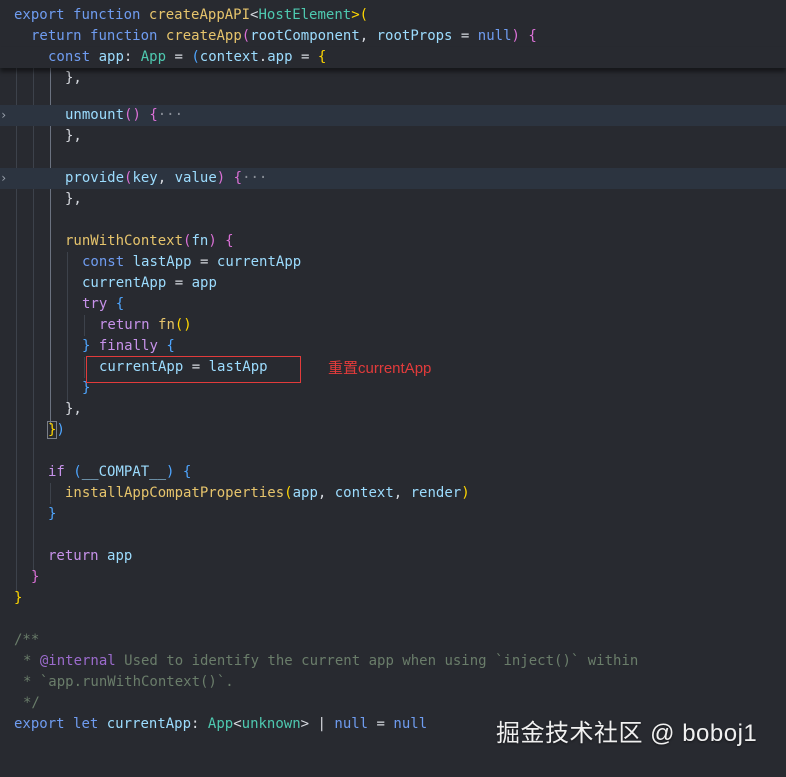 The width and height of the screenshot is (786, 777). What do you see at coordinates (393, 703) in the screenshot?
I see `code-line: */` at bounding box center [393, 703].